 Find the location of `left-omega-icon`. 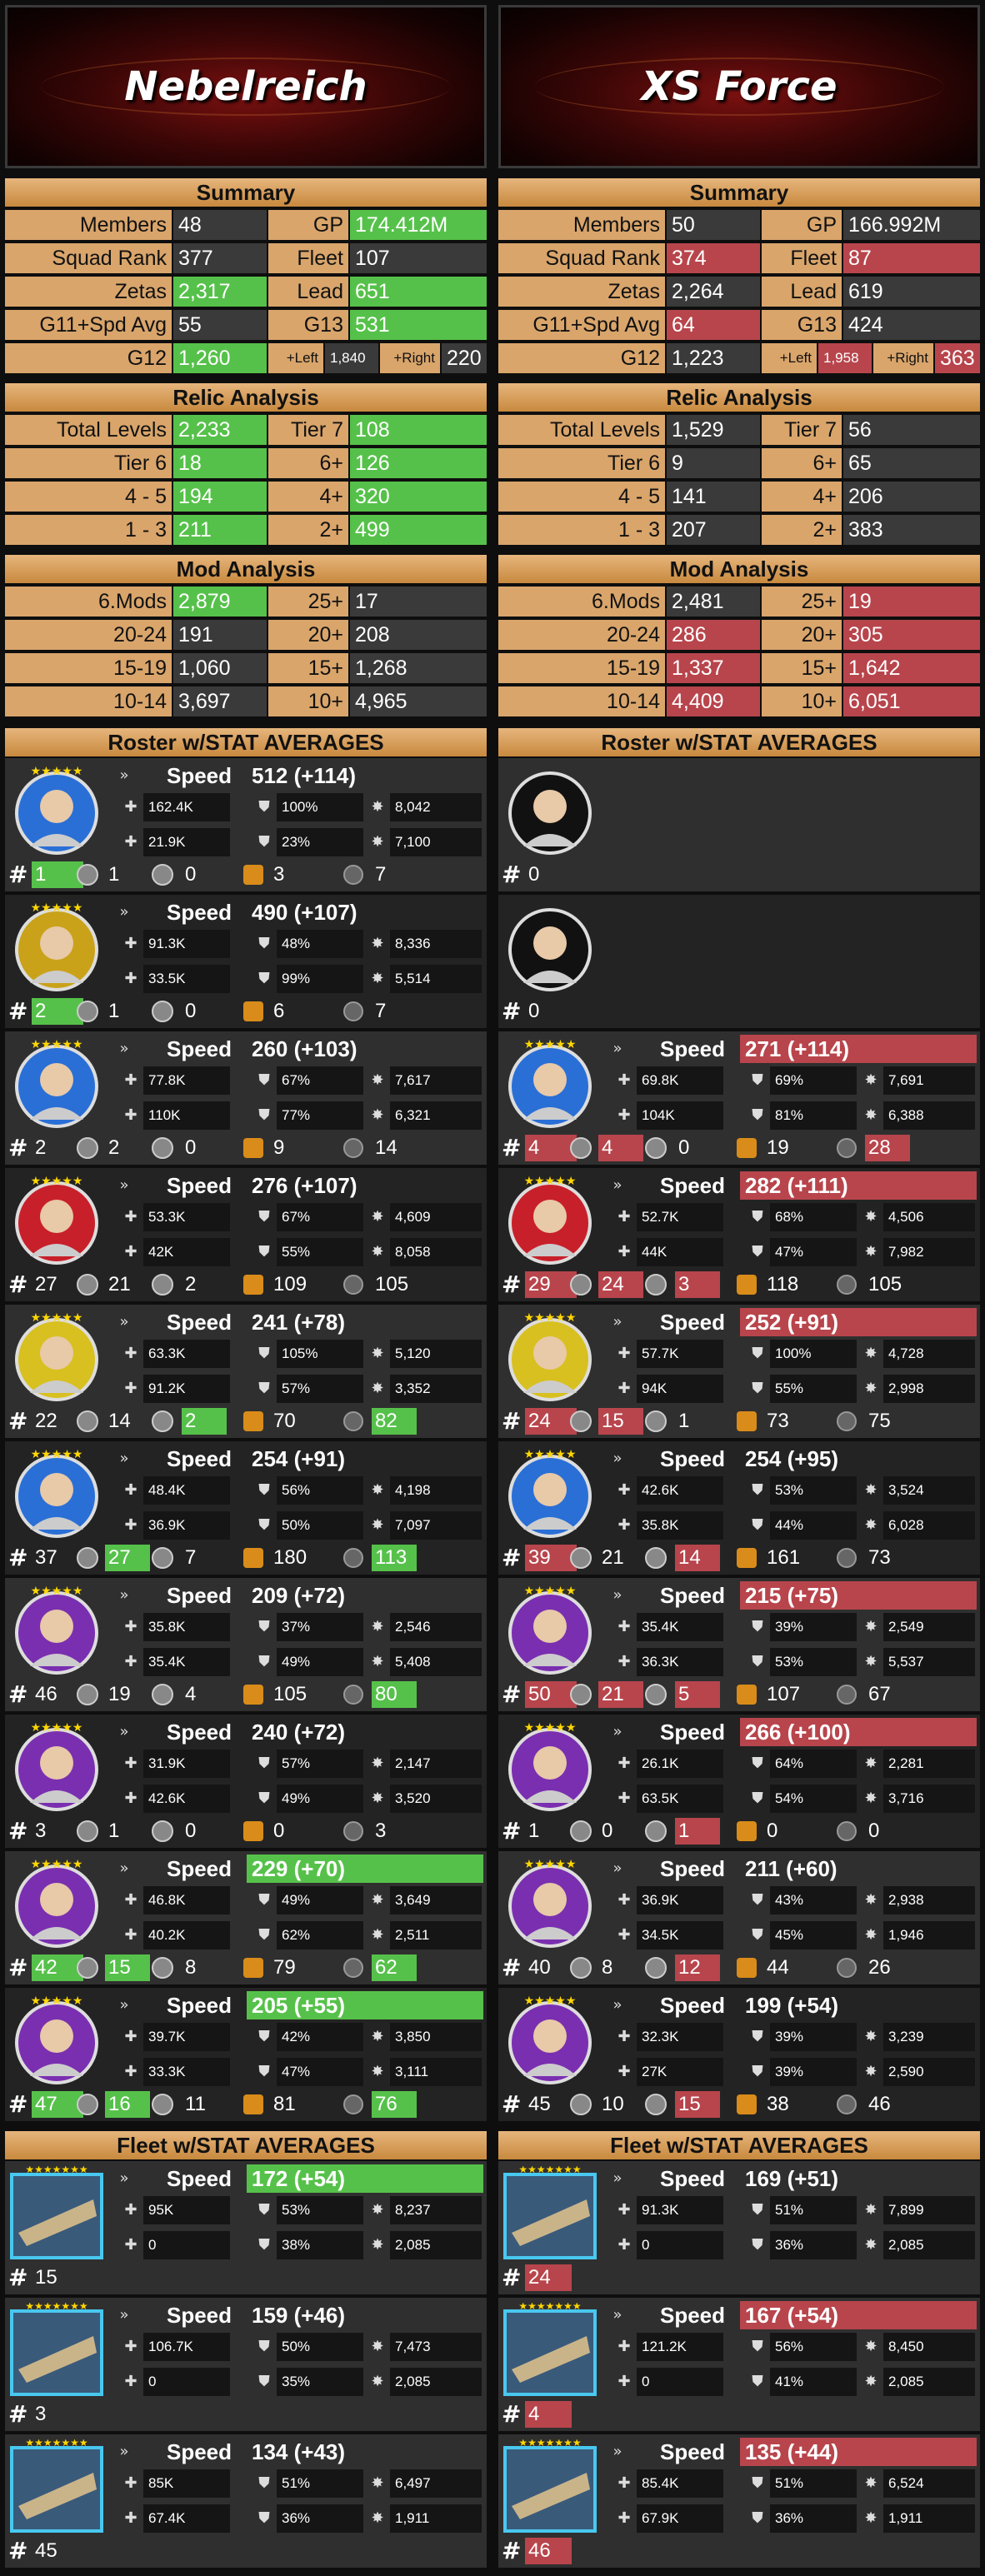

left-omega-icon is located at coordinates (353, 875).